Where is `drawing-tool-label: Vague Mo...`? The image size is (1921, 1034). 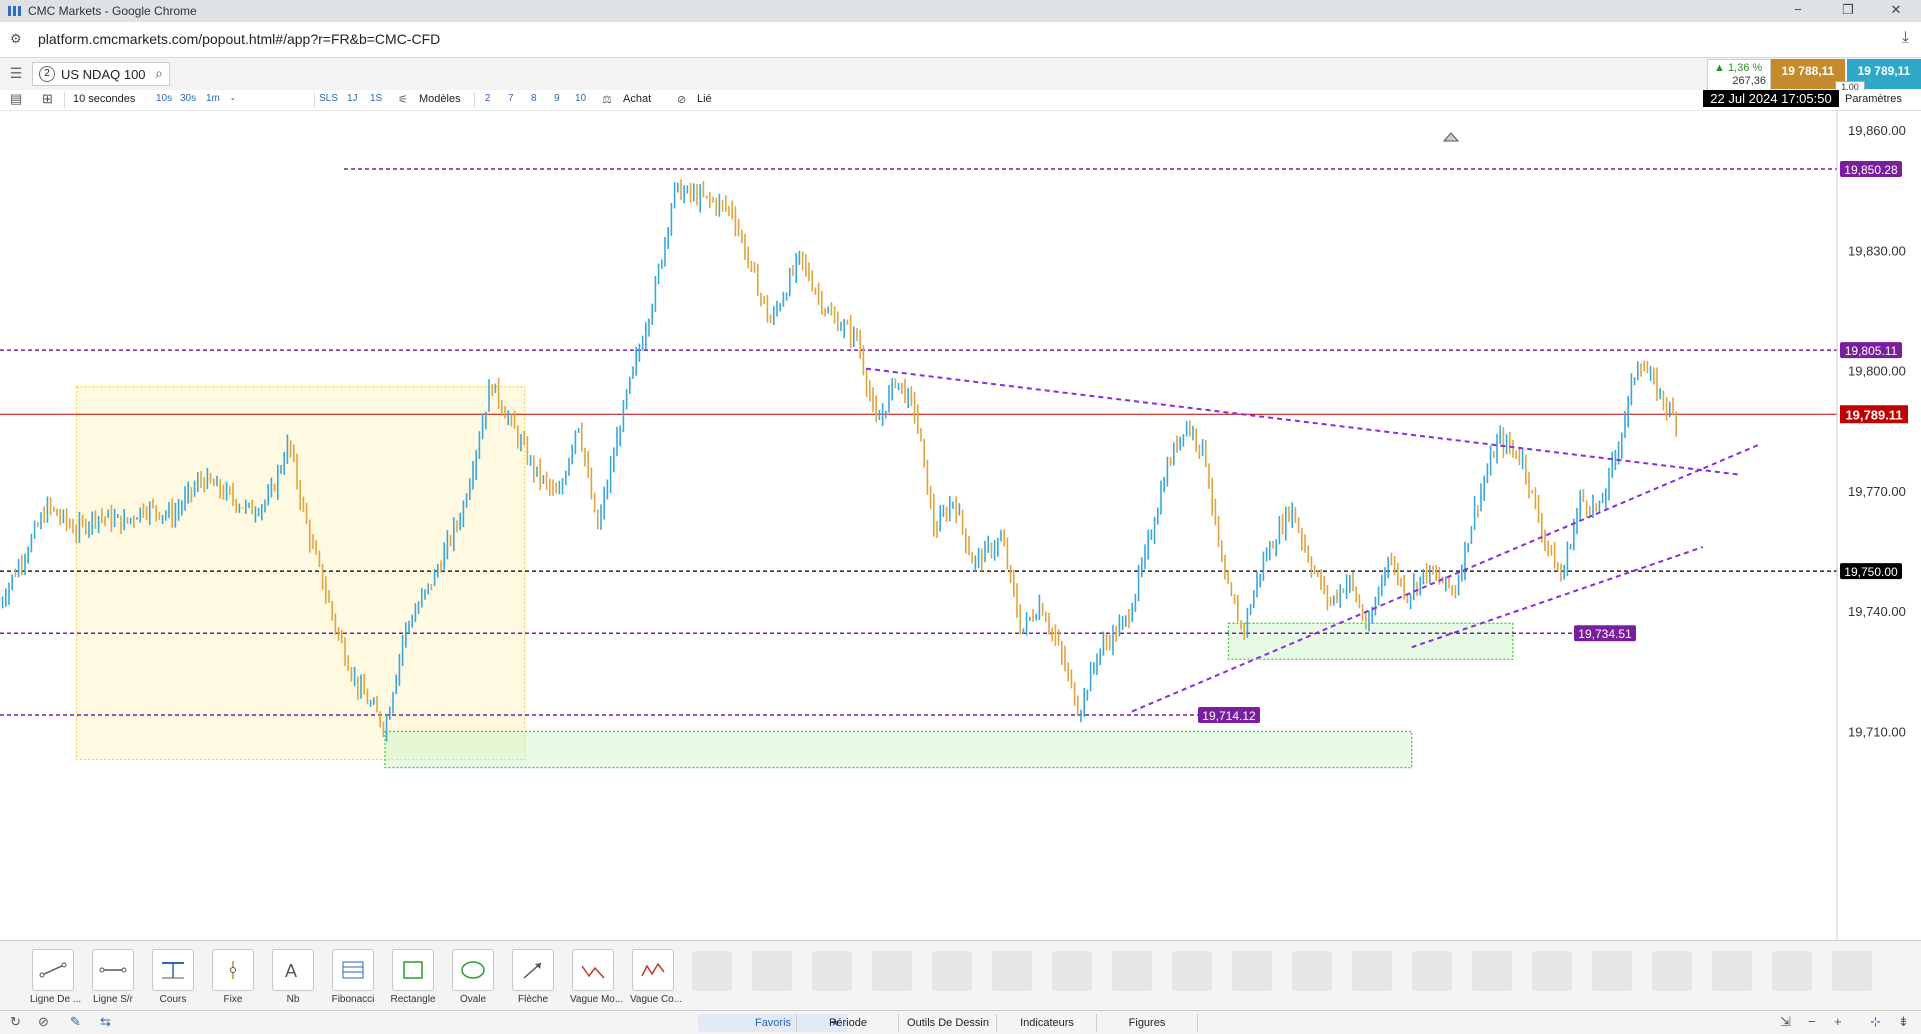 drawing-tool-label: Vague Mo... is located at coordinates (597, 999).